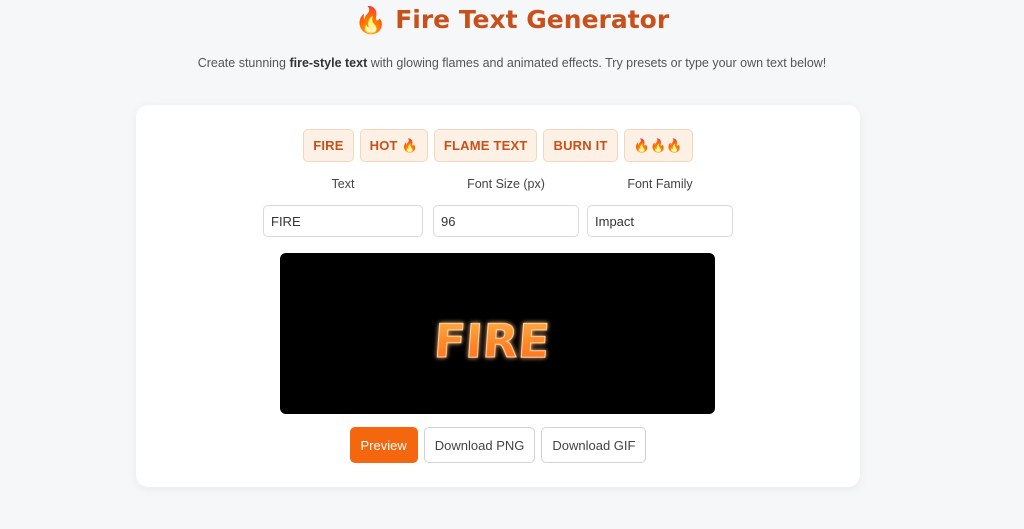 The image size is (1024, 529). Describe the element at coordinates (243, 63) in the screenshot. I see `subtitle-text: Create stunning` at that location.